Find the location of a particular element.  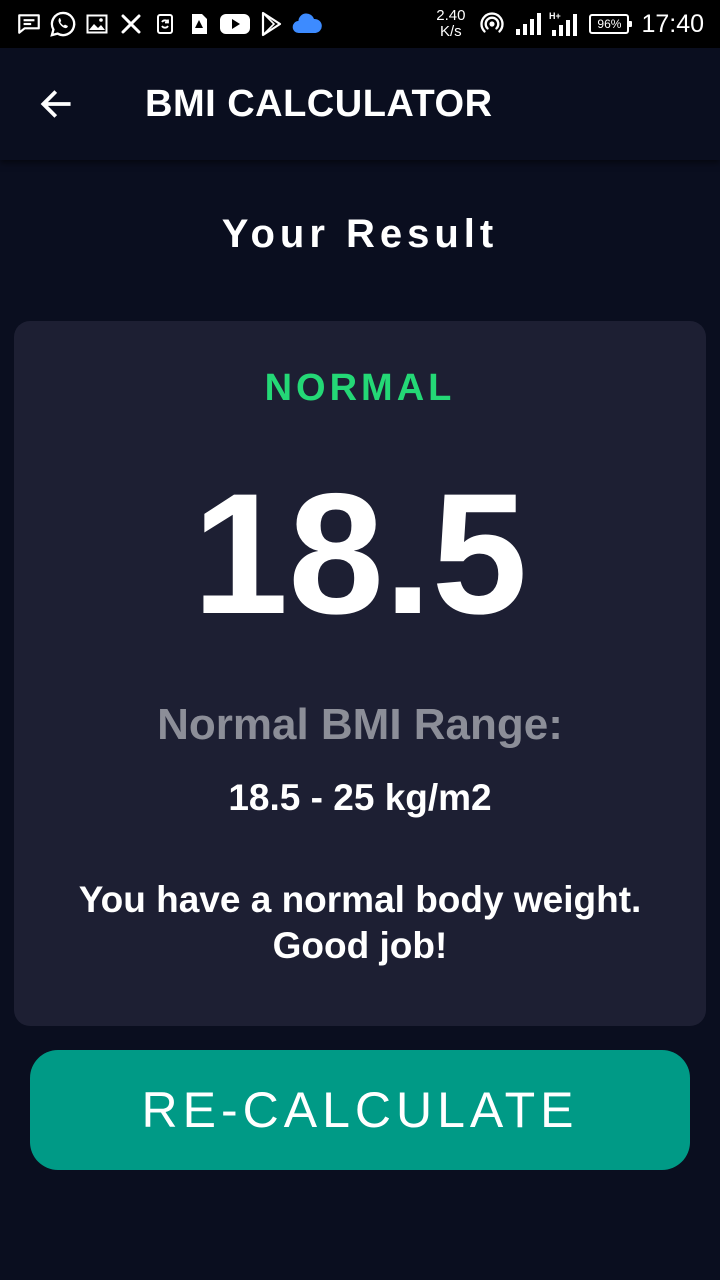

whatsapp-icon is located at coordinates (63, 24).